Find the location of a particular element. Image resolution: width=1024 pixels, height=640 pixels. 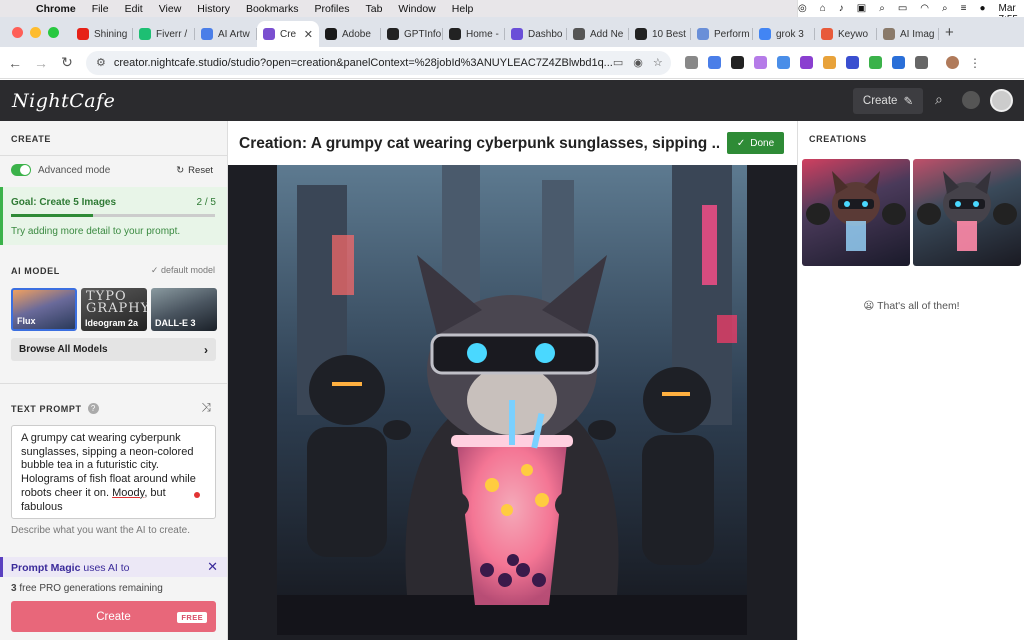

nightcafe-logo: NightCafe is located at coordinates (63, 101).